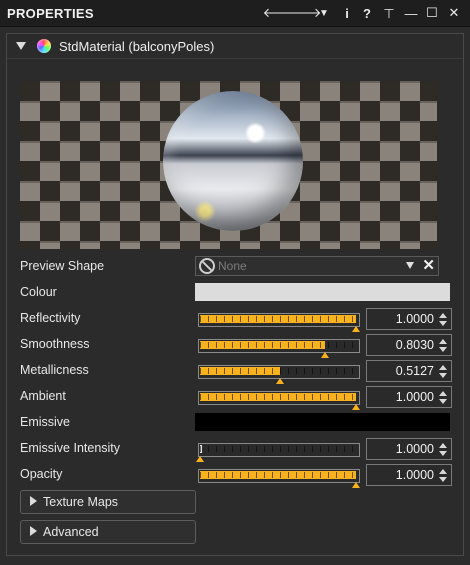 This screenshot has width=470, height=565. I want to click on preview-shape-select: None ✕, so click(317, 266).